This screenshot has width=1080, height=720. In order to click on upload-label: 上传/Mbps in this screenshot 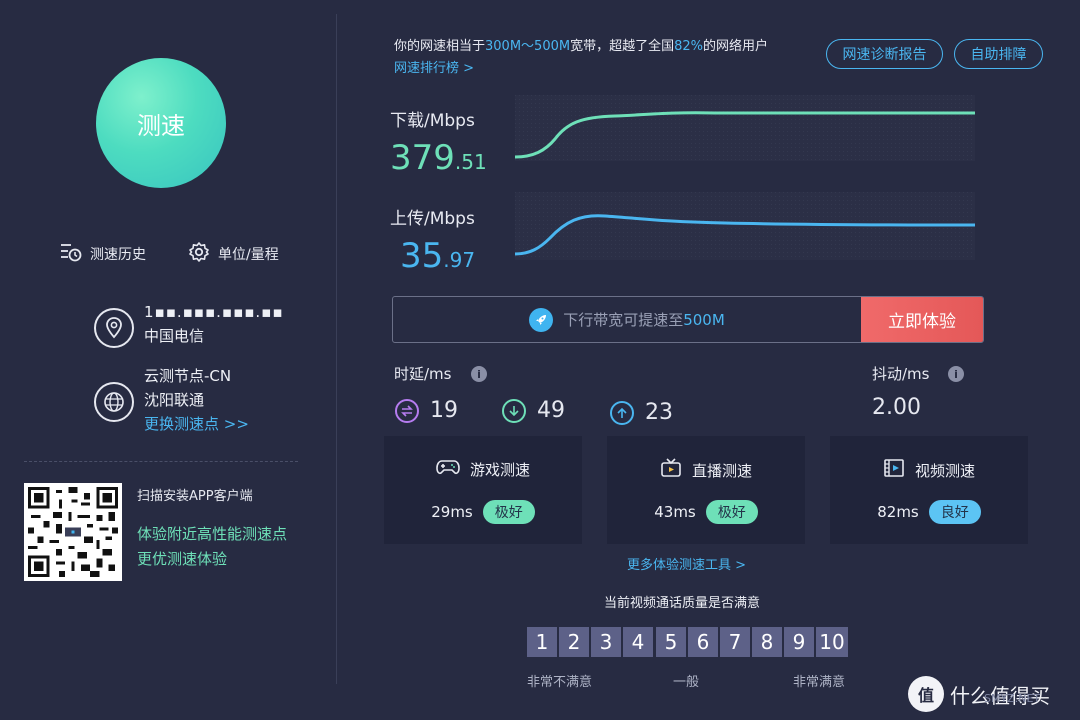, I will do `click(432, 219)`.